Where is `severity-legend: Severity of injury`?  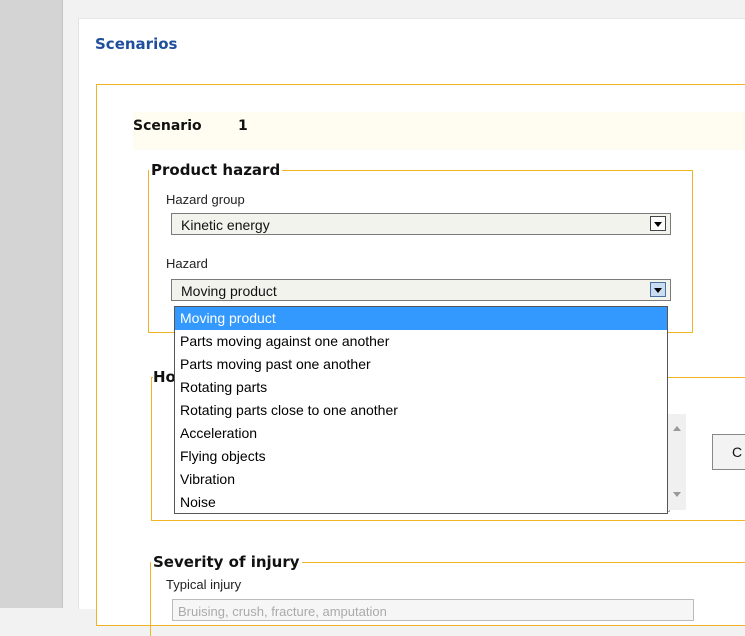
severity-legend: Severity of injury is located at coordinates (226, 562).